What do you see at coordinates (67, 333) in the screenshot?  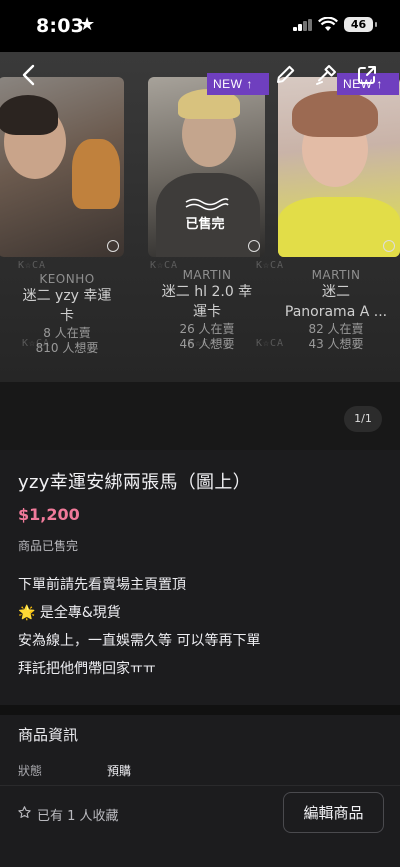 I see `card-sellers: 8 人在賣` at bounding box center [67, 333].